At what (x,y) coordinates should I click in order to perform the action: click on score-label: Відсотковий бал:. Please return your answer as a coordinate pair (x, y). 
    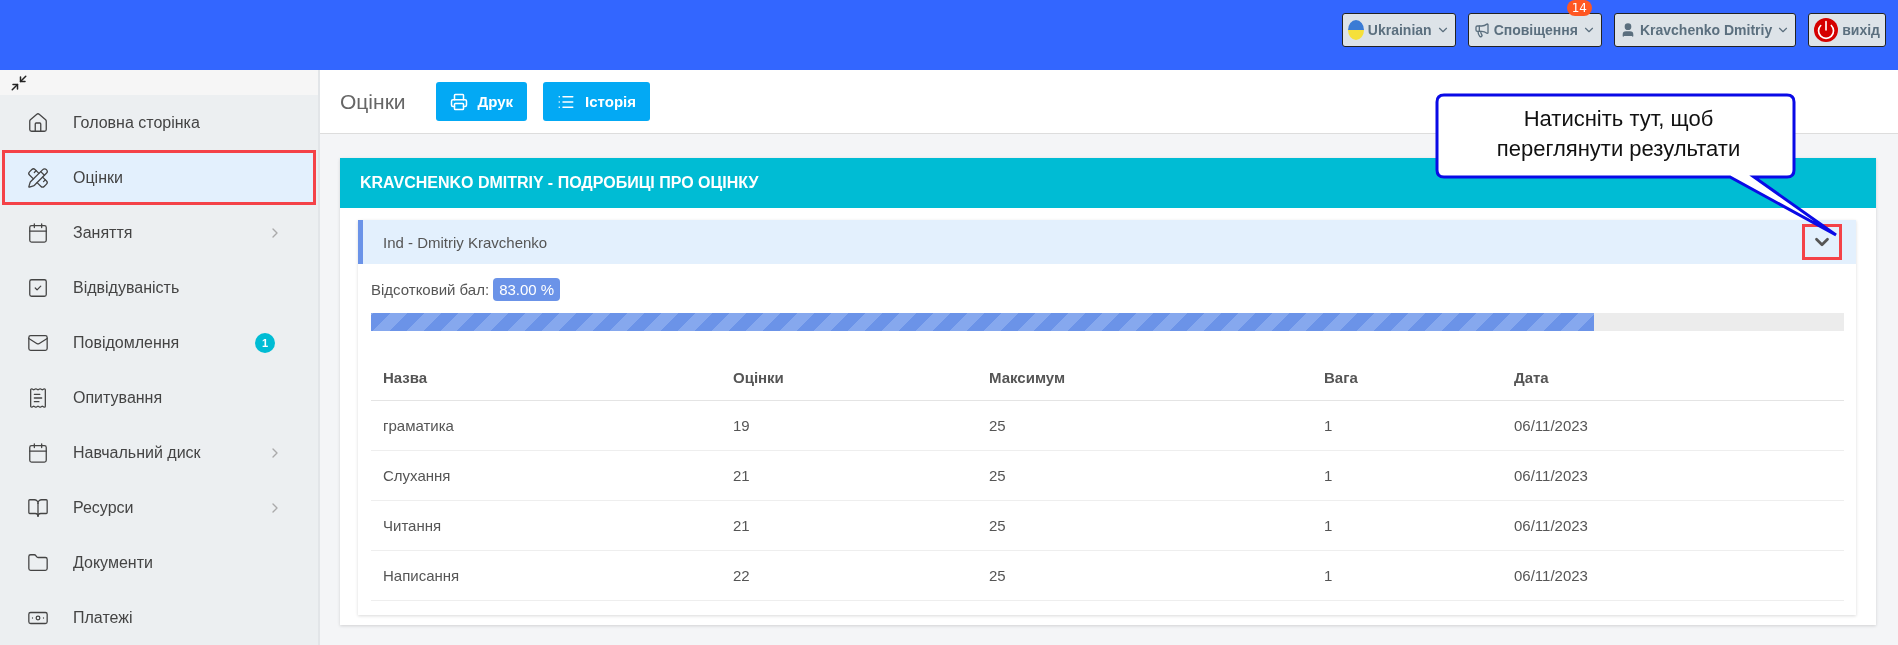
    Looking at the image, I should click on (430, 289).